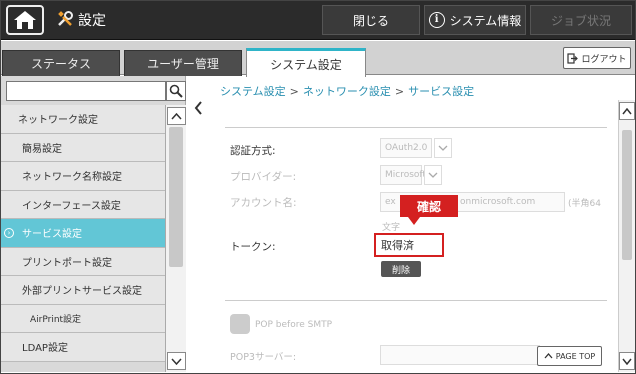 This screenshot has height=374, width=636. I want to click on account-name-label: アカウント名:, so click(263, 203).